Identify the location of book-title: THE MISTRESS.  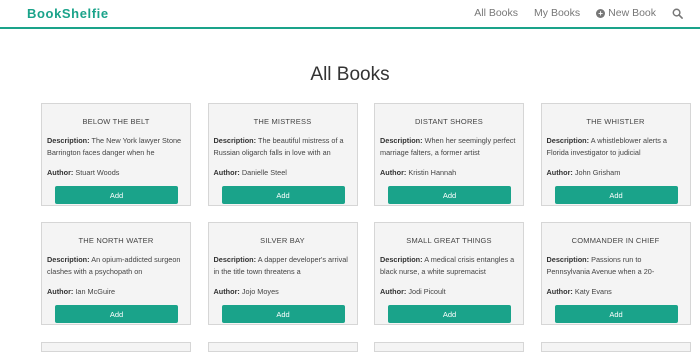
(282, 121).